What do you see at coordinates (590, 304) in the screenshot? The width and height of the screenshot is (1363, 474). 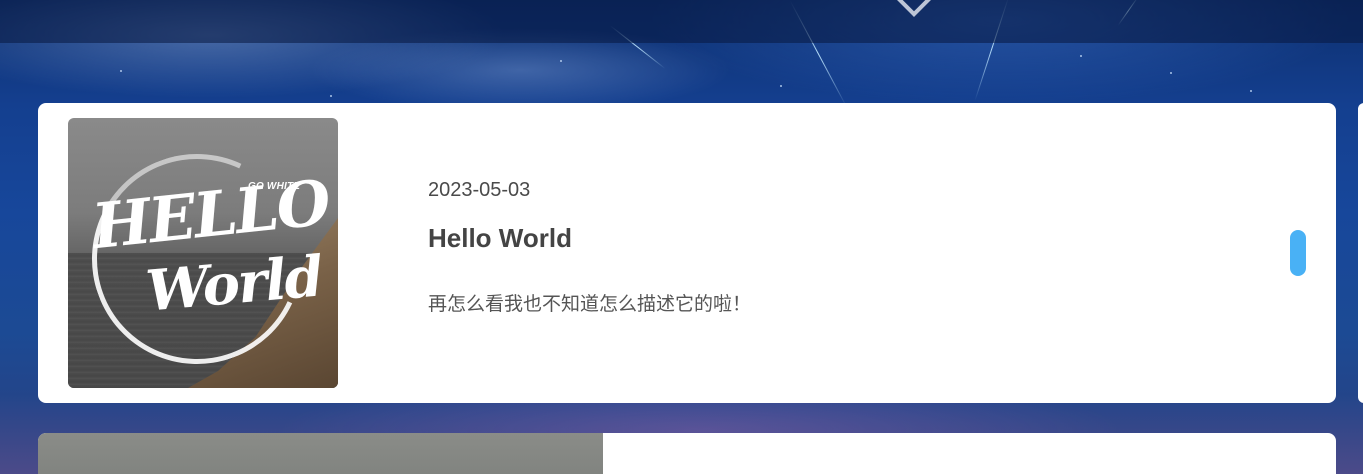 I see `post-excerpt: 再怎么看我也不知道怎么描述它的啦！` at bounding box center [590, 304].